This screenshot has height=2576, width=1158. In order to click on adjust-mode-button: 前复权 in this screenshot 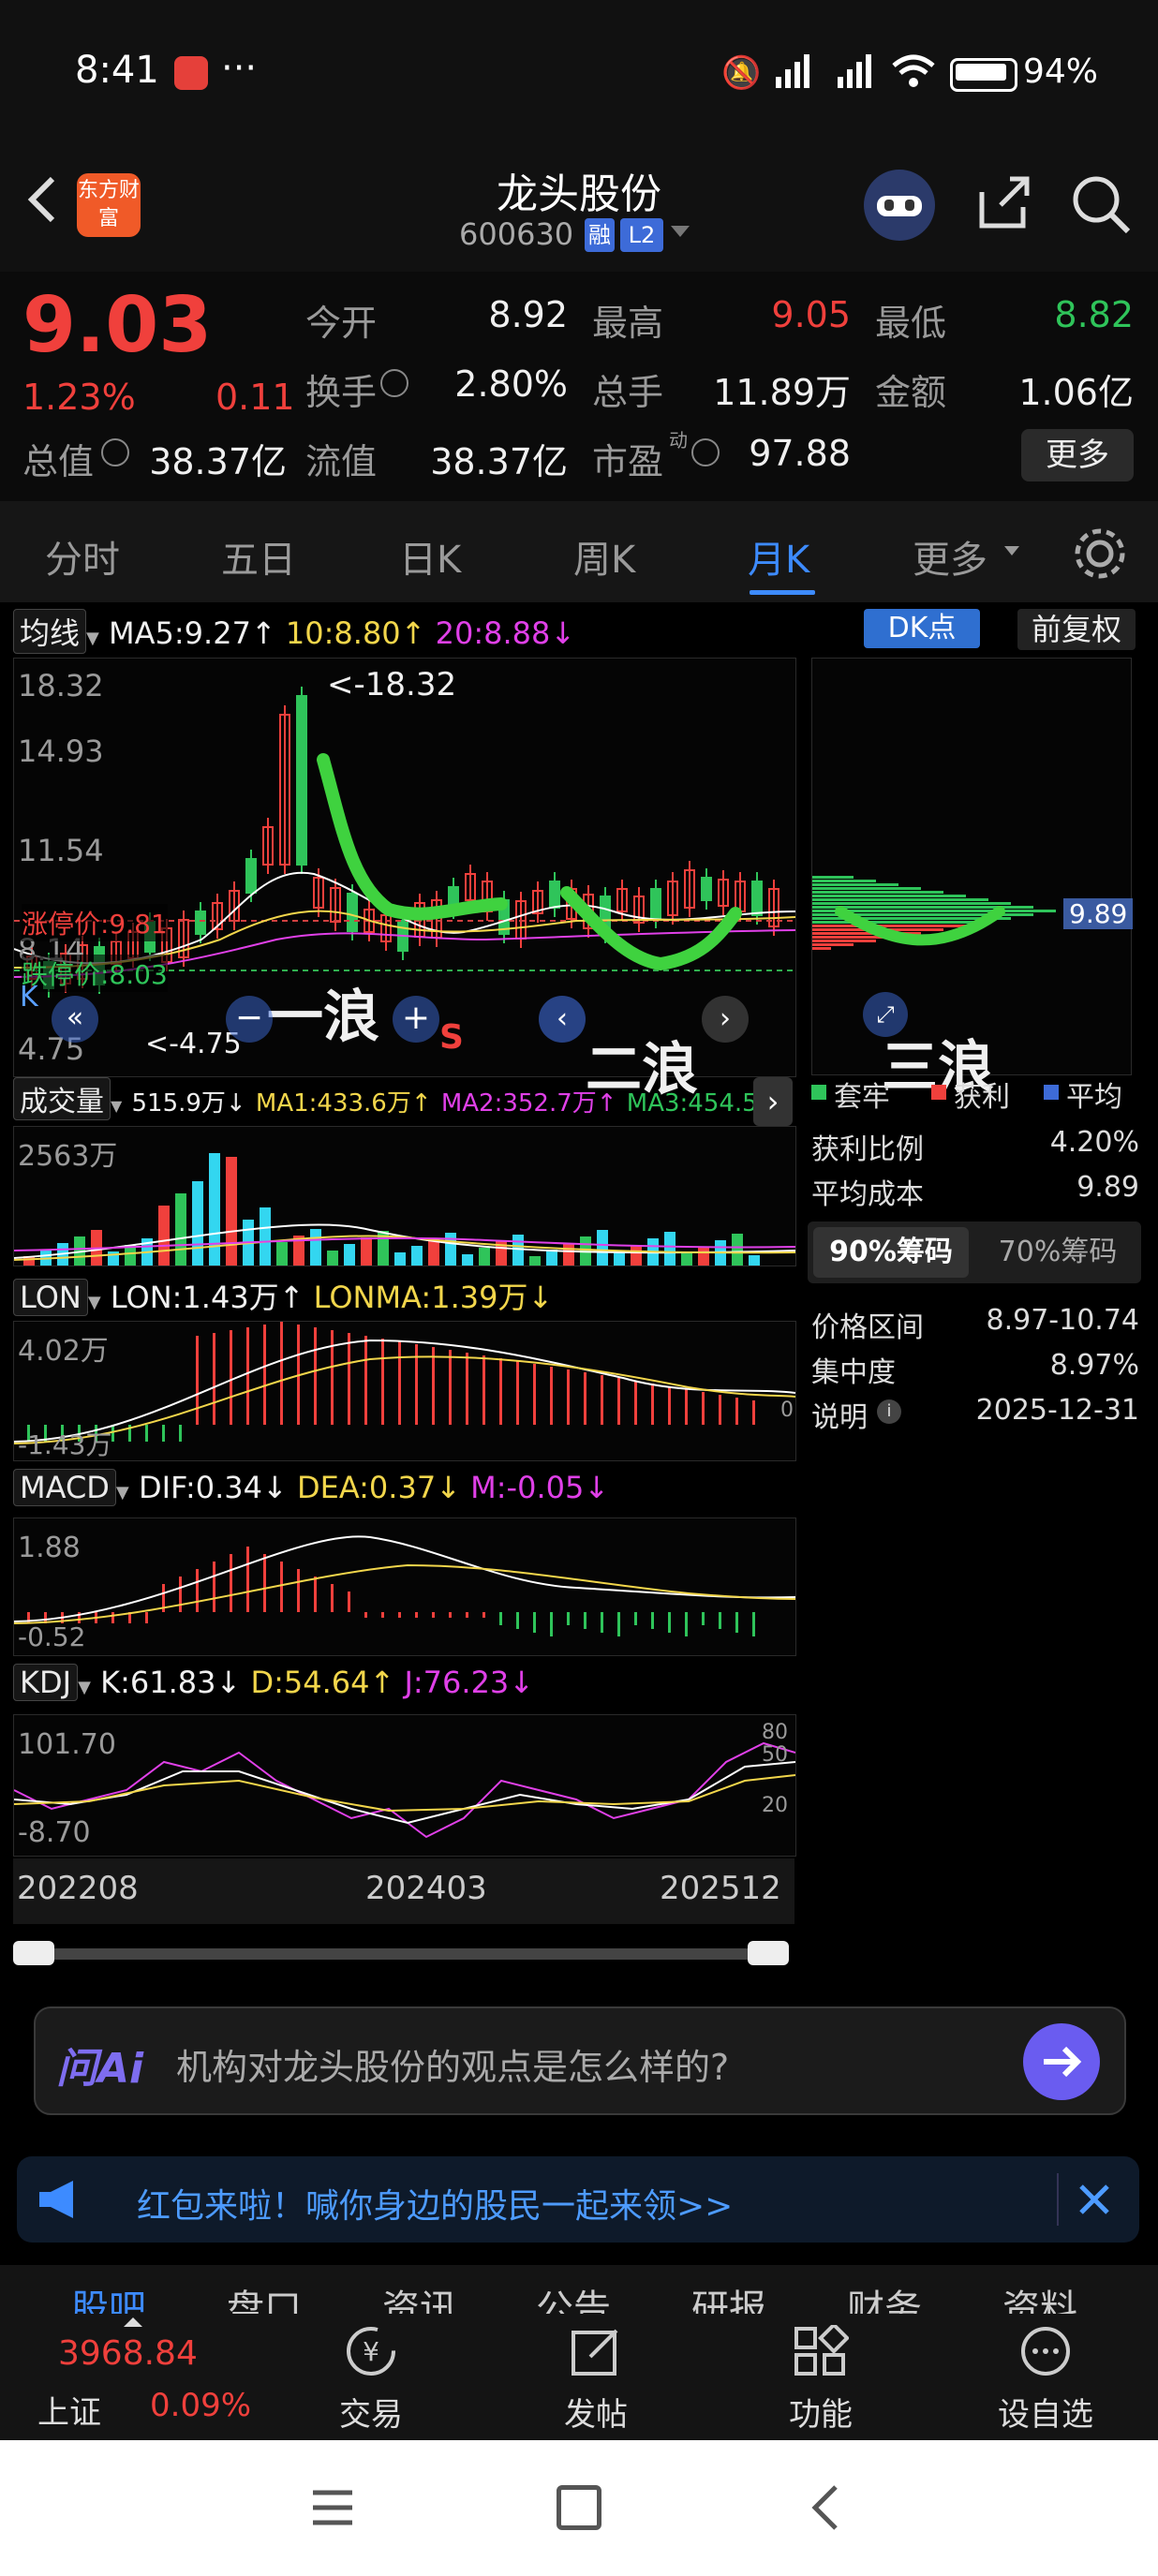, I will do `click(1076, 629)`.